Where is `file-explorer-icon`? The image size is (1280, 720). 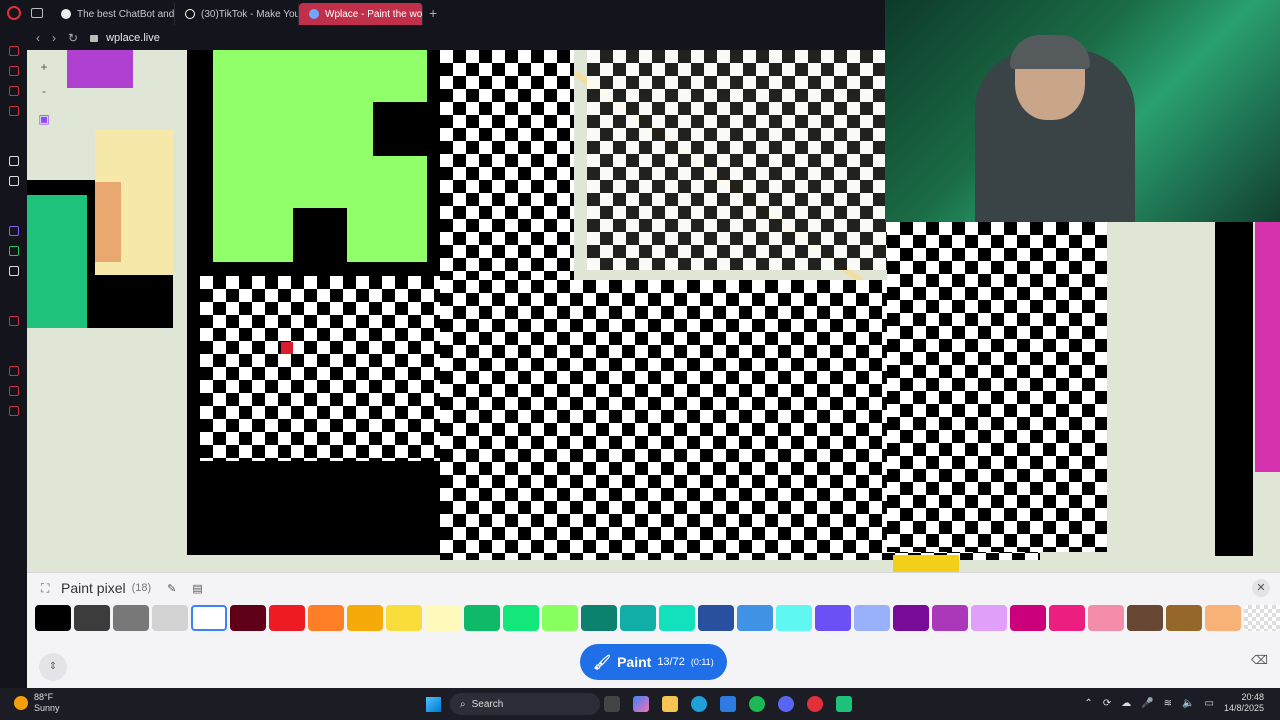 file-explorer-icon is located at coordinates (670, 704).